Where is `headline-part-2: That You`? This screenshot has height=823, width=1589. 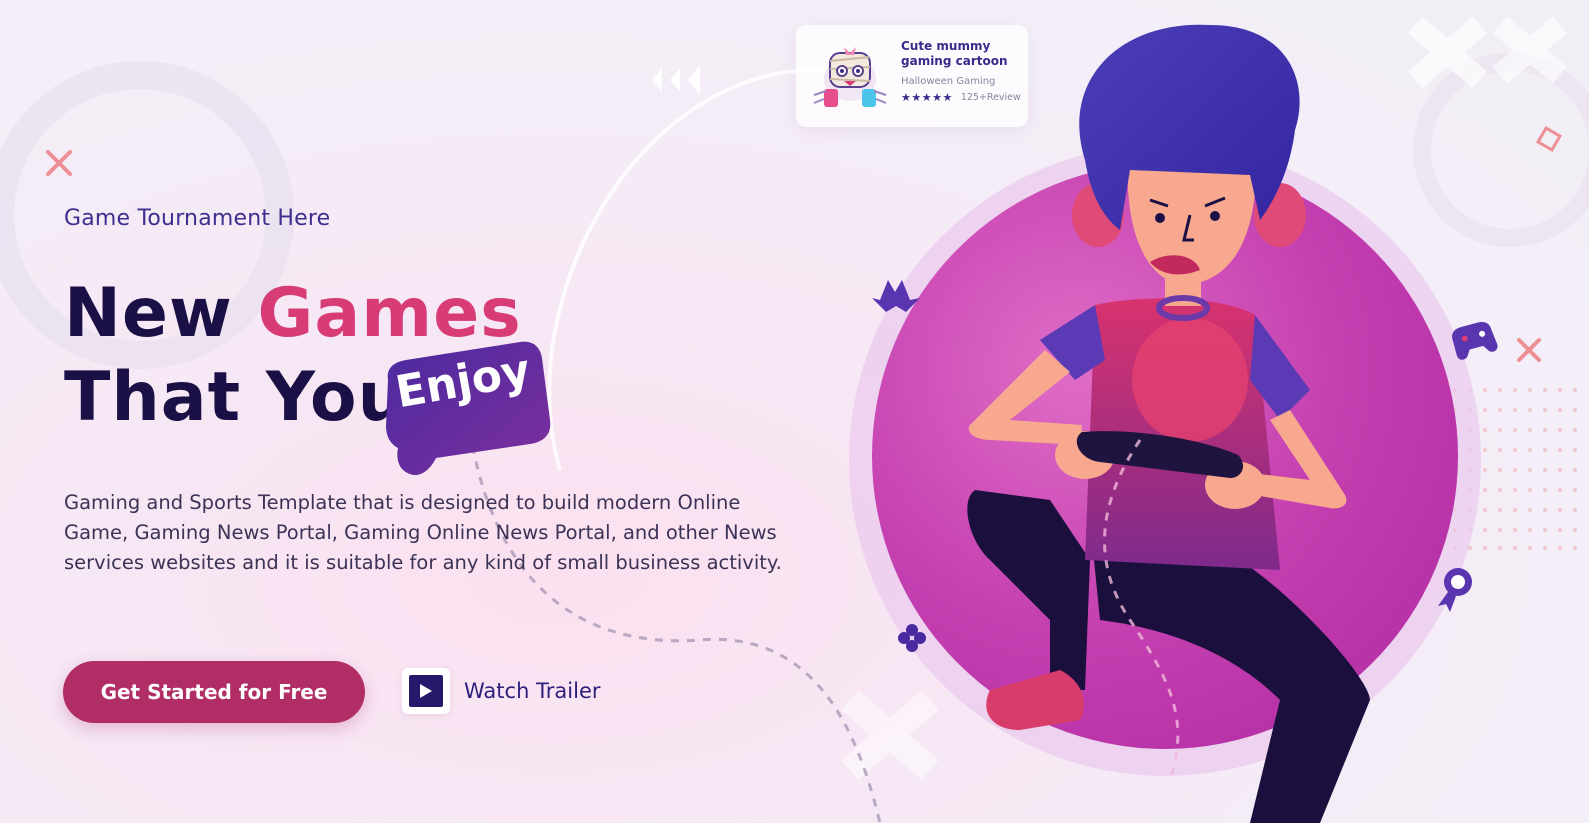 headline-part-2: That You is located at coordinates (235, 397).